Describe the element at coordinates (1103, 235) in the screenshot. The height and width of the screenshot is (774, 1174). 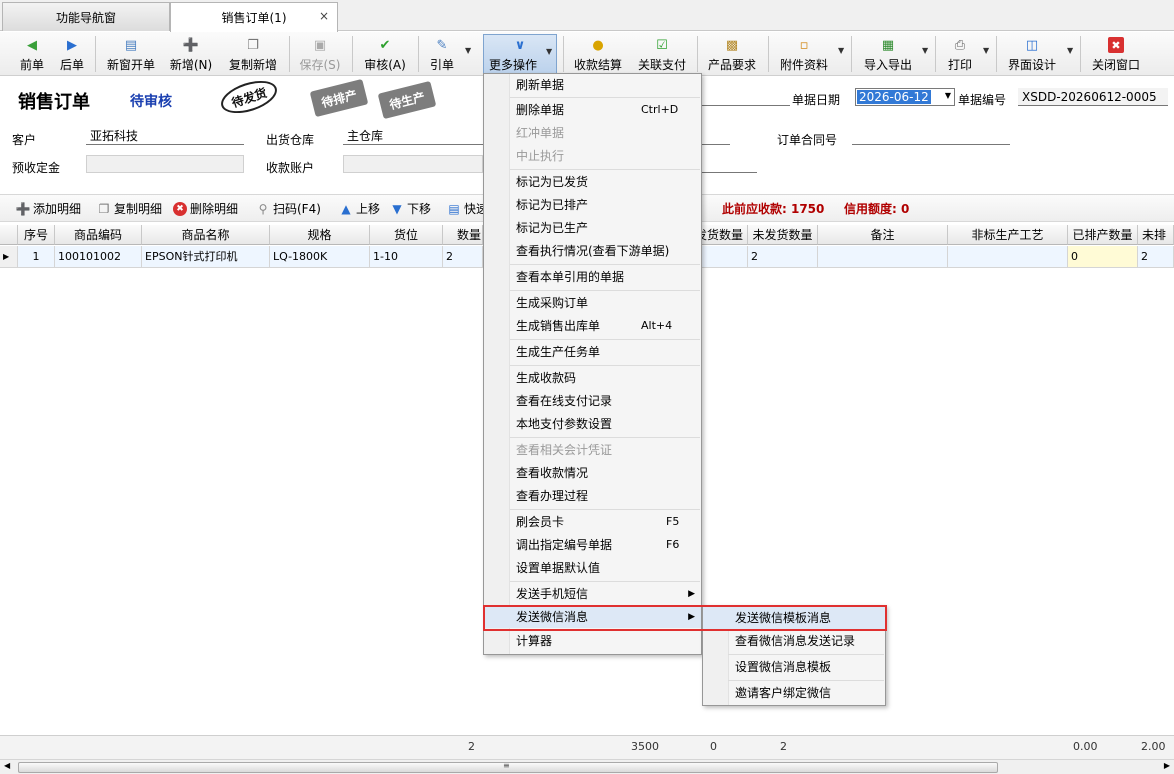
I see `column-header: 已排产数量` at that location.